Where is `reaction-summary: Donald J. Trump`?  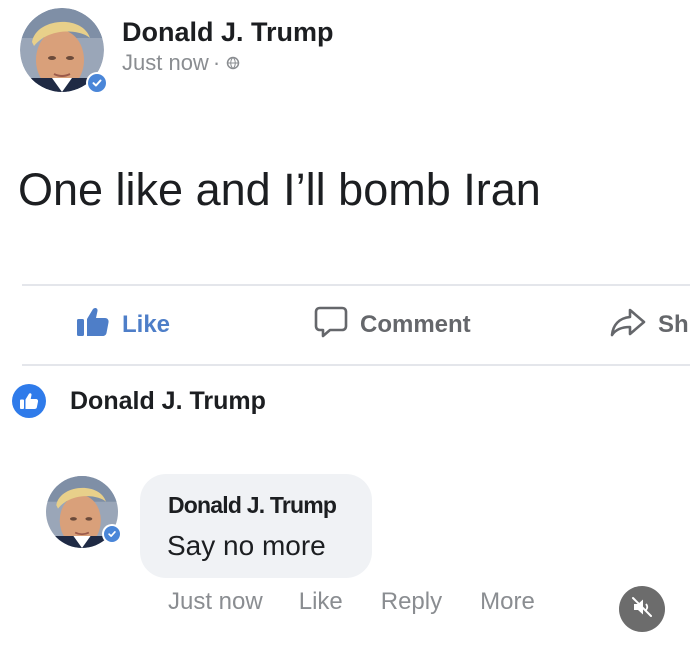
reaction-summary: Donald J. Trump is located at coordinates (139, 401).